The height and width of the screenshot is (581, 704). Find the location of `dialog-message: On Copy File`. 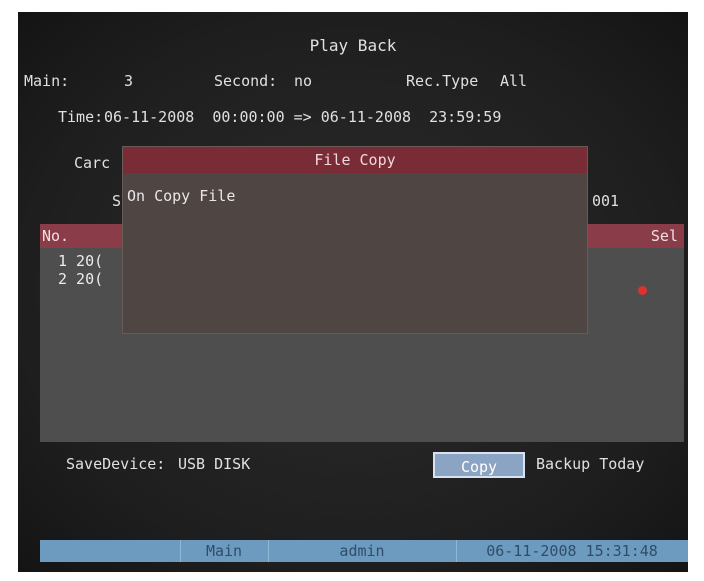

dialog-message: On Copy File is located at coordinates (181, 196).